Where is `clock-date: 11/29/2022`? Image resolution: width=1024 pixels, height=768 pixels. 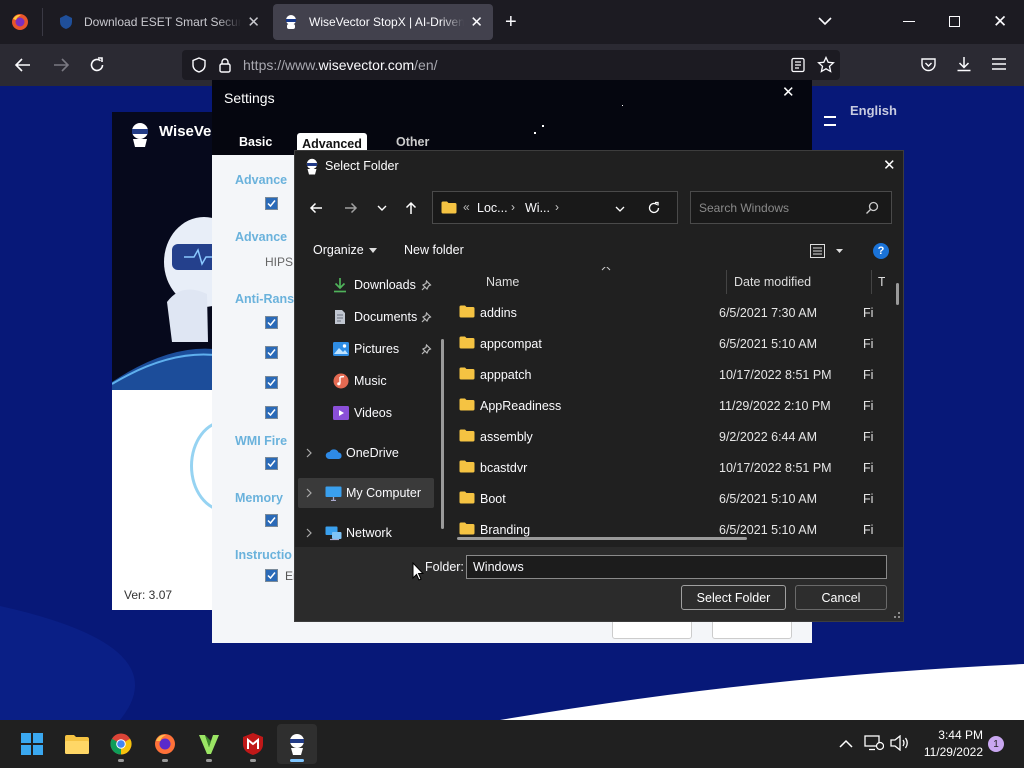
clock-date: 11/29/2022 is located at coordinates (953, 752).